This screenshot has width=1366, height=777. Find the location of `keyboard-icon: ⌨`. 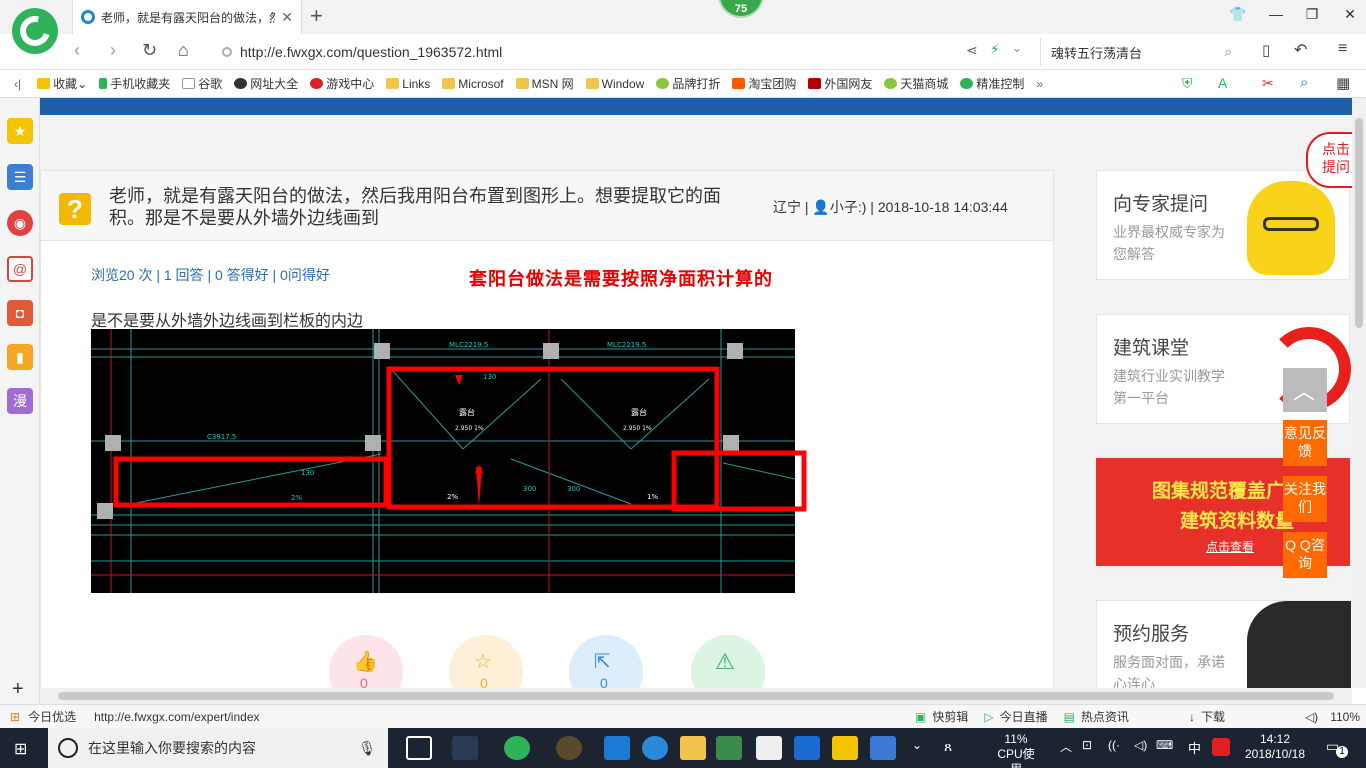

keyboard-icon: ⌨ is located at coordinates (1164, 745).